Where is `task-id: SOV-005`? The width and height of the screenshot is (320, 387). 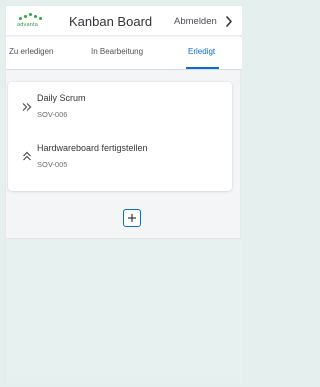 task-id: SOV-005 is located at coordinates (52, 164).